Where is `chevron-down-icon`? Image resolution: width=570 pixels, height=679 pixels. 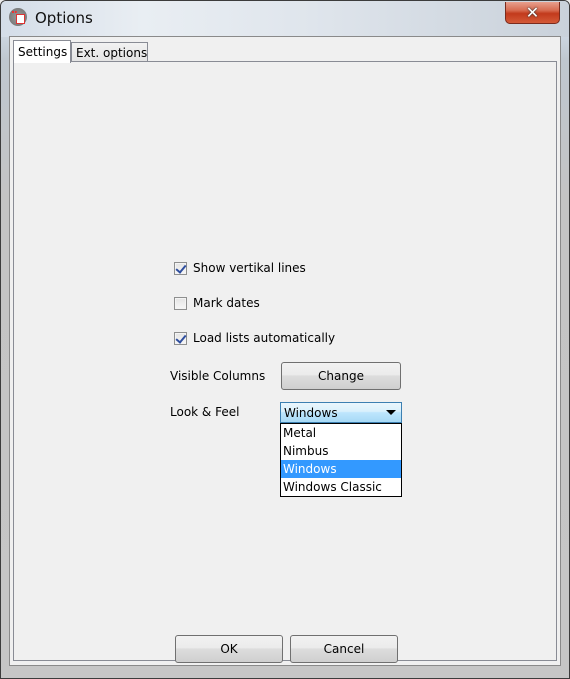
chevron-down-icon is located at coordinates (391, 412).